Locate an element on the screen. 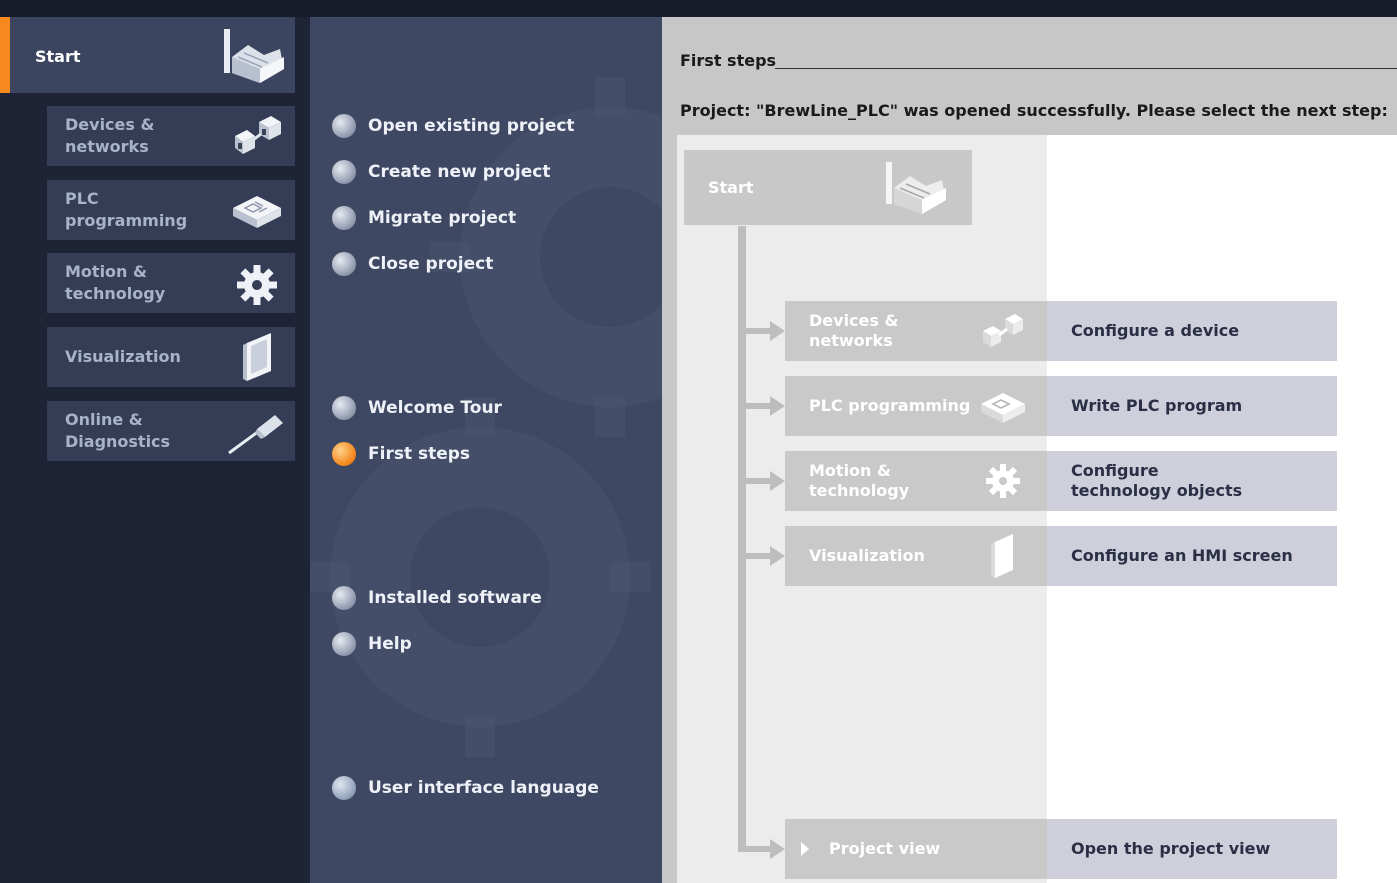  user-interface-language-link: User interface language is located at coordinates (465, 788).